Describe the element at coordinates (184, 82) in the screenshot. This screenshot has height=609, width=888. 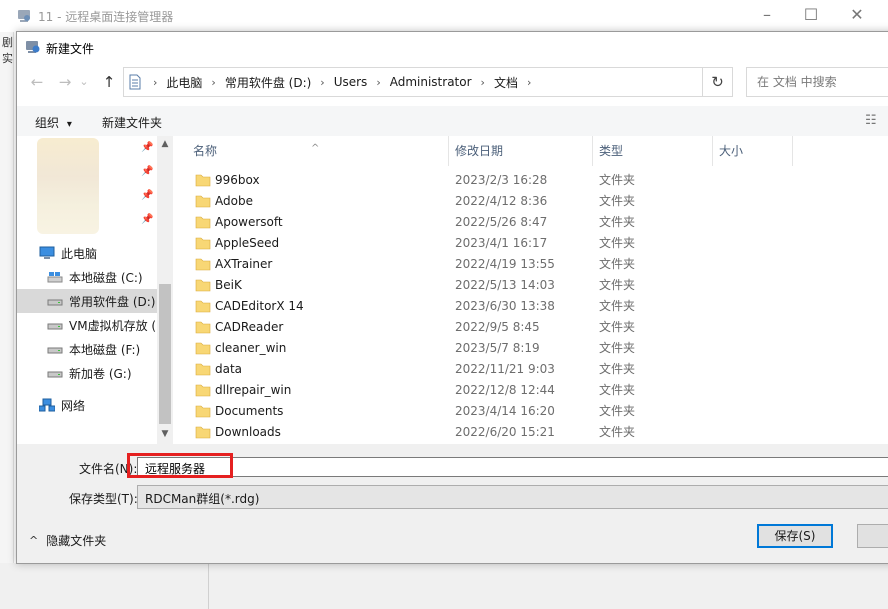
I see `breadcrumb-item: 此电脑` at that location.